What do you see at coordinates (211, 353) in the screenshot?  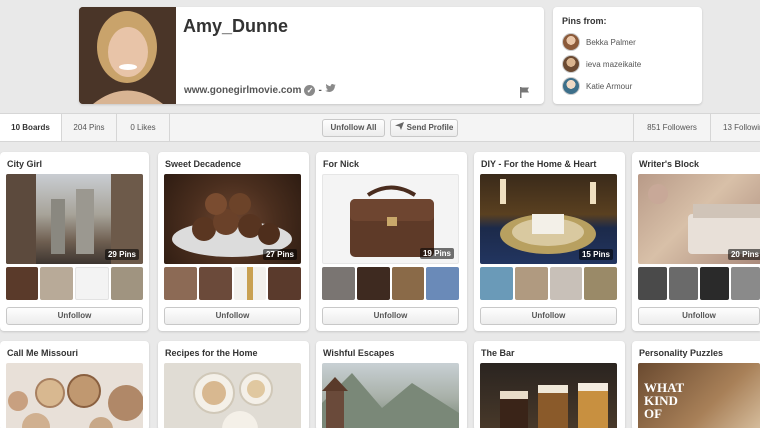 I see `board-title: Recipes for the Home` at bounding box center [211, 353].